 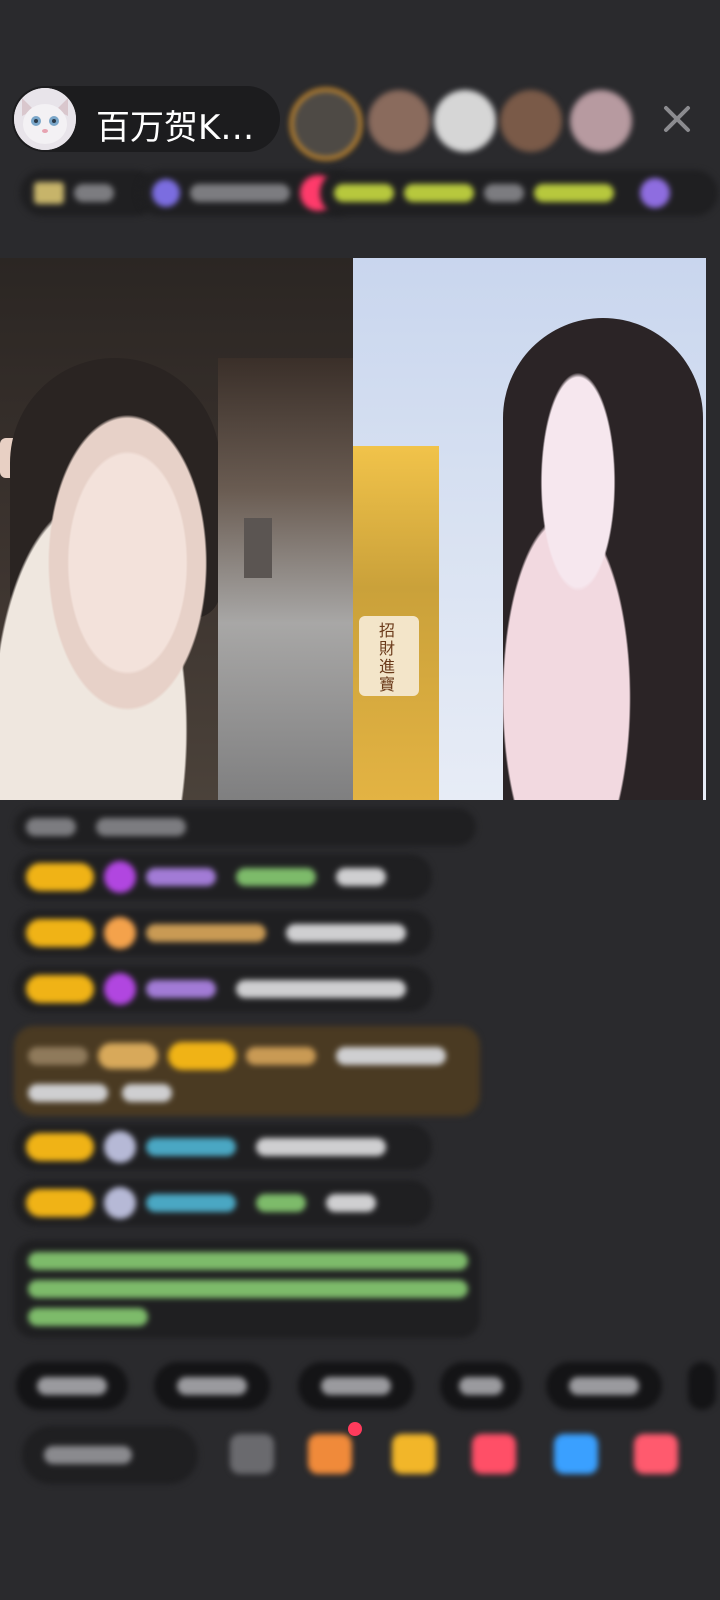 I want to click on chat-highlight-message, so click(x=247, y=1071).